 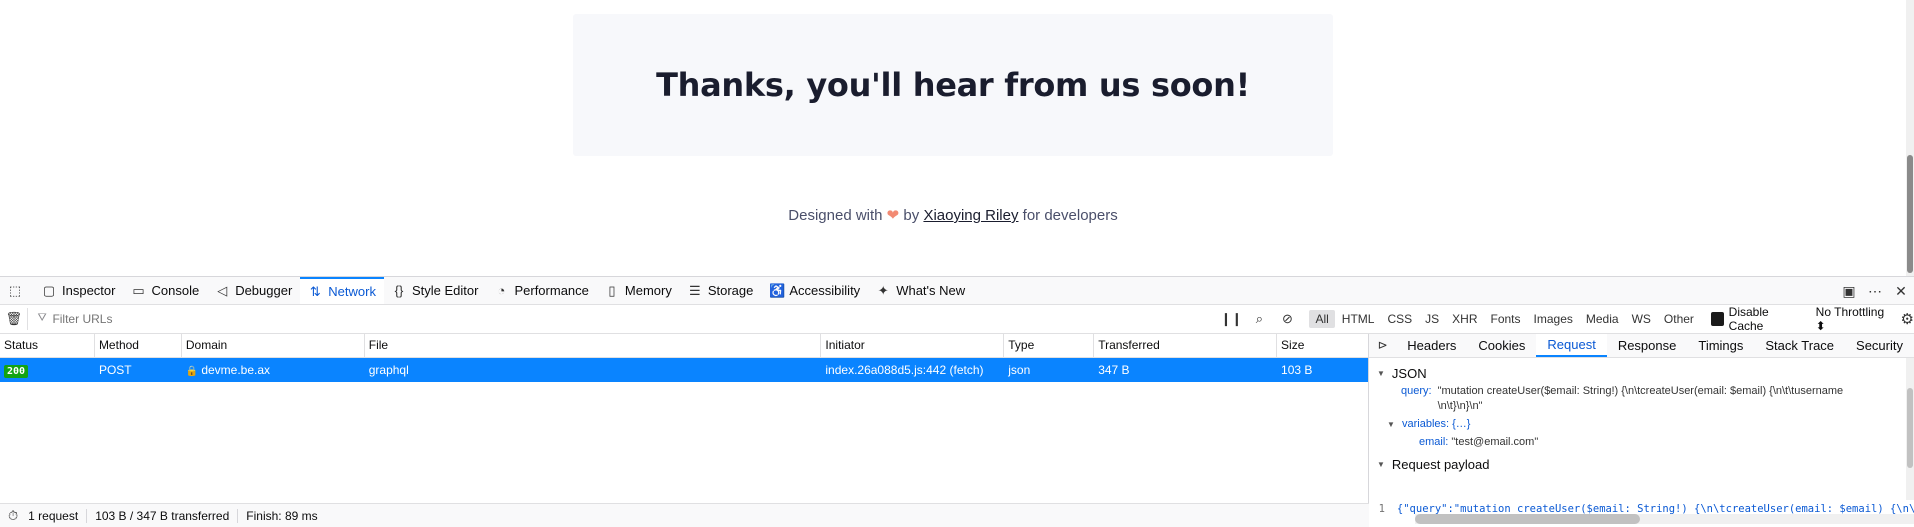 I want to click on tab-timings: Timings, so click(x=1720, y=345).